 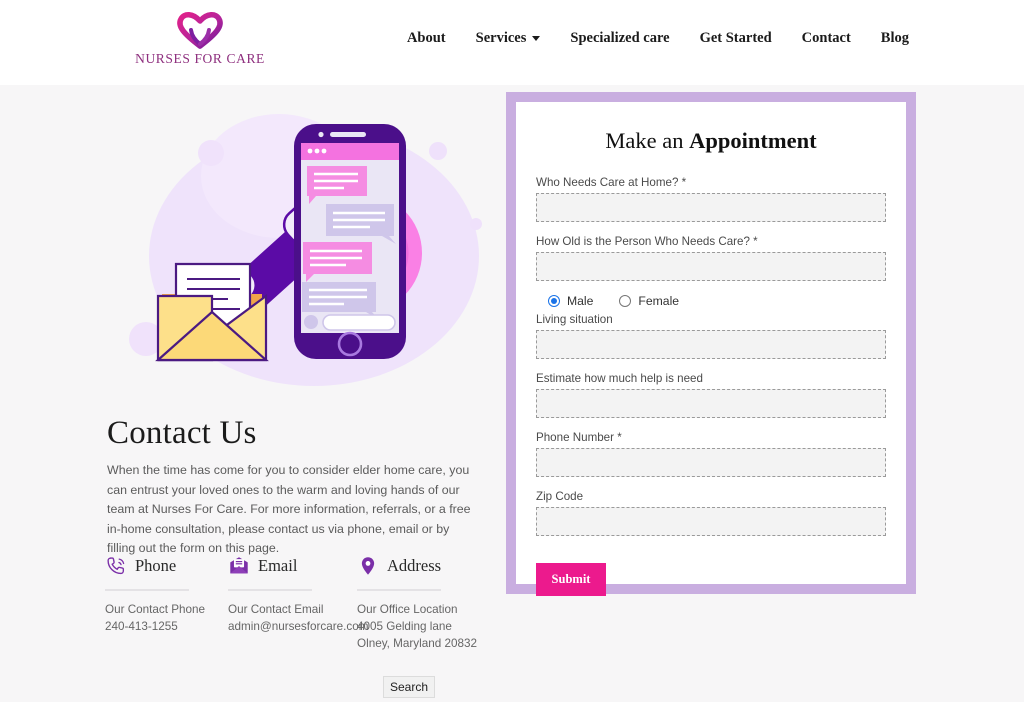 I want to click on contact-block-header: Phone, so click(x=166, y=566).